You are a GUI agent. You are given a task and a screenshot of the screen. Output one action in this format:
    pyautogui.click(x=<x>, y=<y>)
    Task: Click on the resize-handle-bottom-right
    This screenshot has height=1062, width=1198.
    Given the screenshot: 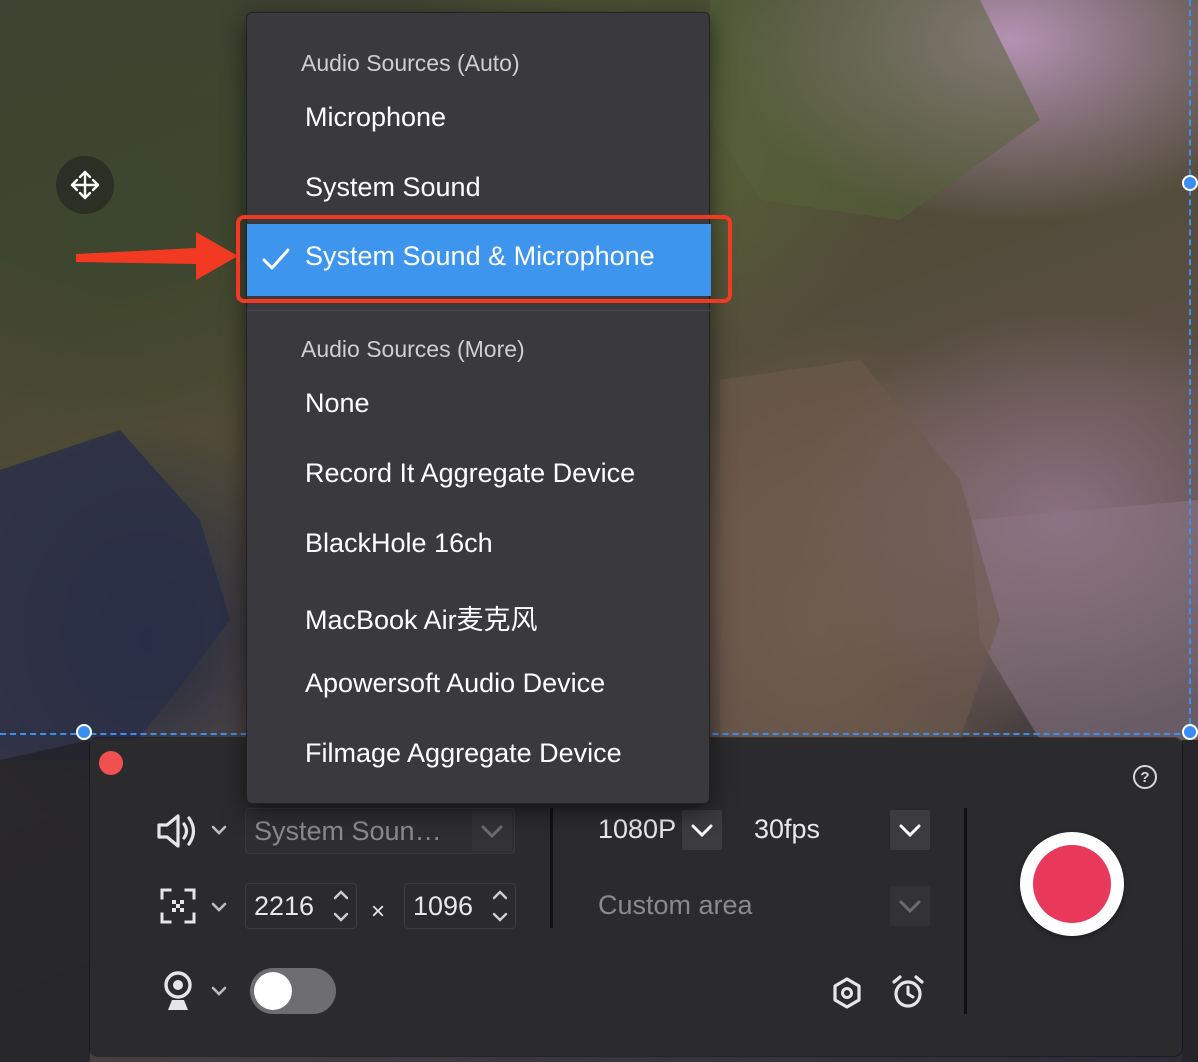 What is the action you would take?
    pyautogui.click(x=1190, y=732)
    